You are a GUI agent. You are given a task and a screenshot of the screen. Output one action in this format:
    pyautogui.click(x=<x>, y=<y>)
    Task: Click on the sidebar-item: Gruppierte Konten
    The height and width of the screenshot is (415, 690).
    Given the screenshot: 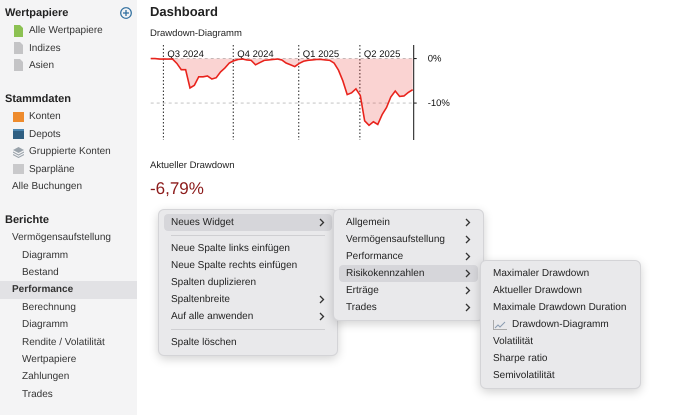 What is the action you would take?
    pyautogui.click(x=68, y=151)
    